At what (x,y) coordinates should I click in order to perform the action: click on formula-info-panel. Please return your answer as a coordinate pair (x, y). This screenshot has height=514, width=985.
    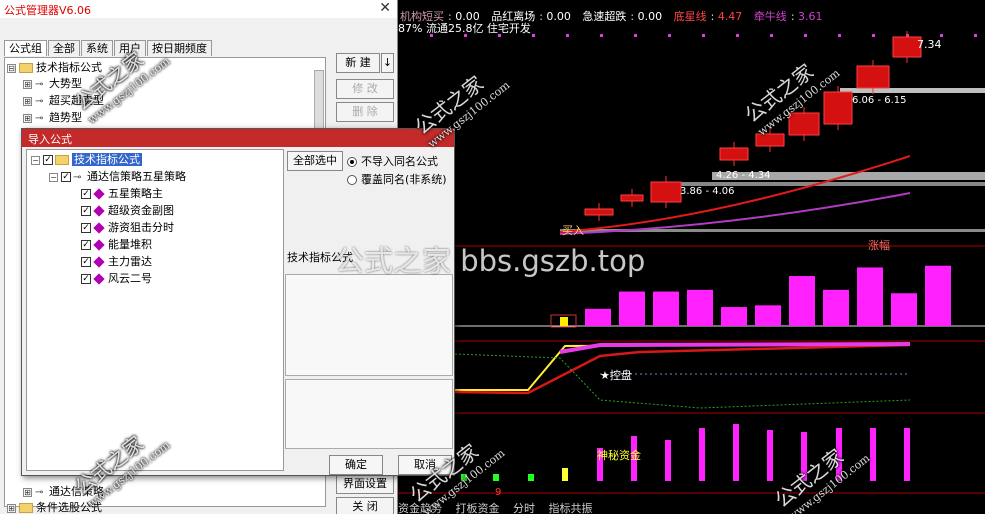
    Looking at the image, I should click on (369, 325).